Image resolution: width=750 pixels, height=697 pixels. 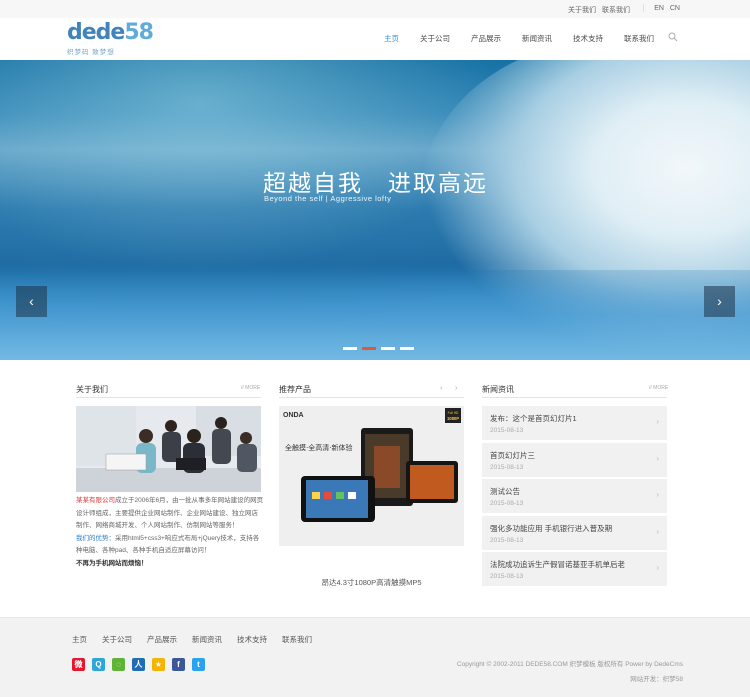 I want to click on developer-credit: 网站开发：织梦58, so click(x=656, y=679).